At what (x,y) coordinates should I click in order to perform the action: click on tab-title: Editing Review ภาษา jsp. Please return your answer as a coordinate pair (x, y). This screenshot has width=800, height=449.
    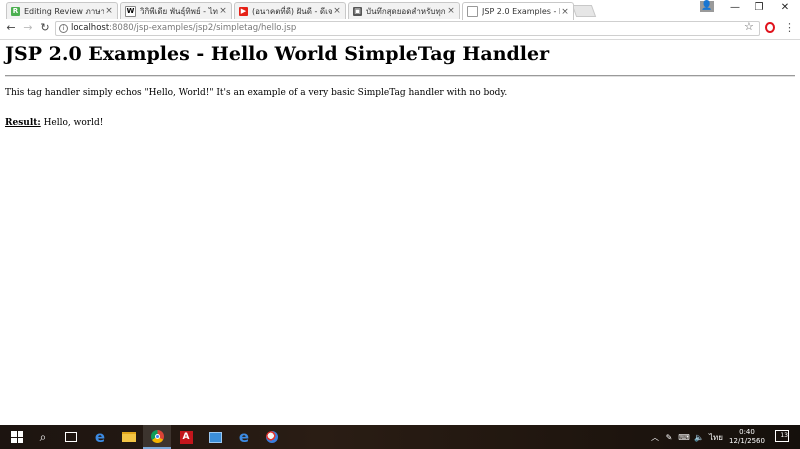
    Looking at the image, I should click on (64, 11).